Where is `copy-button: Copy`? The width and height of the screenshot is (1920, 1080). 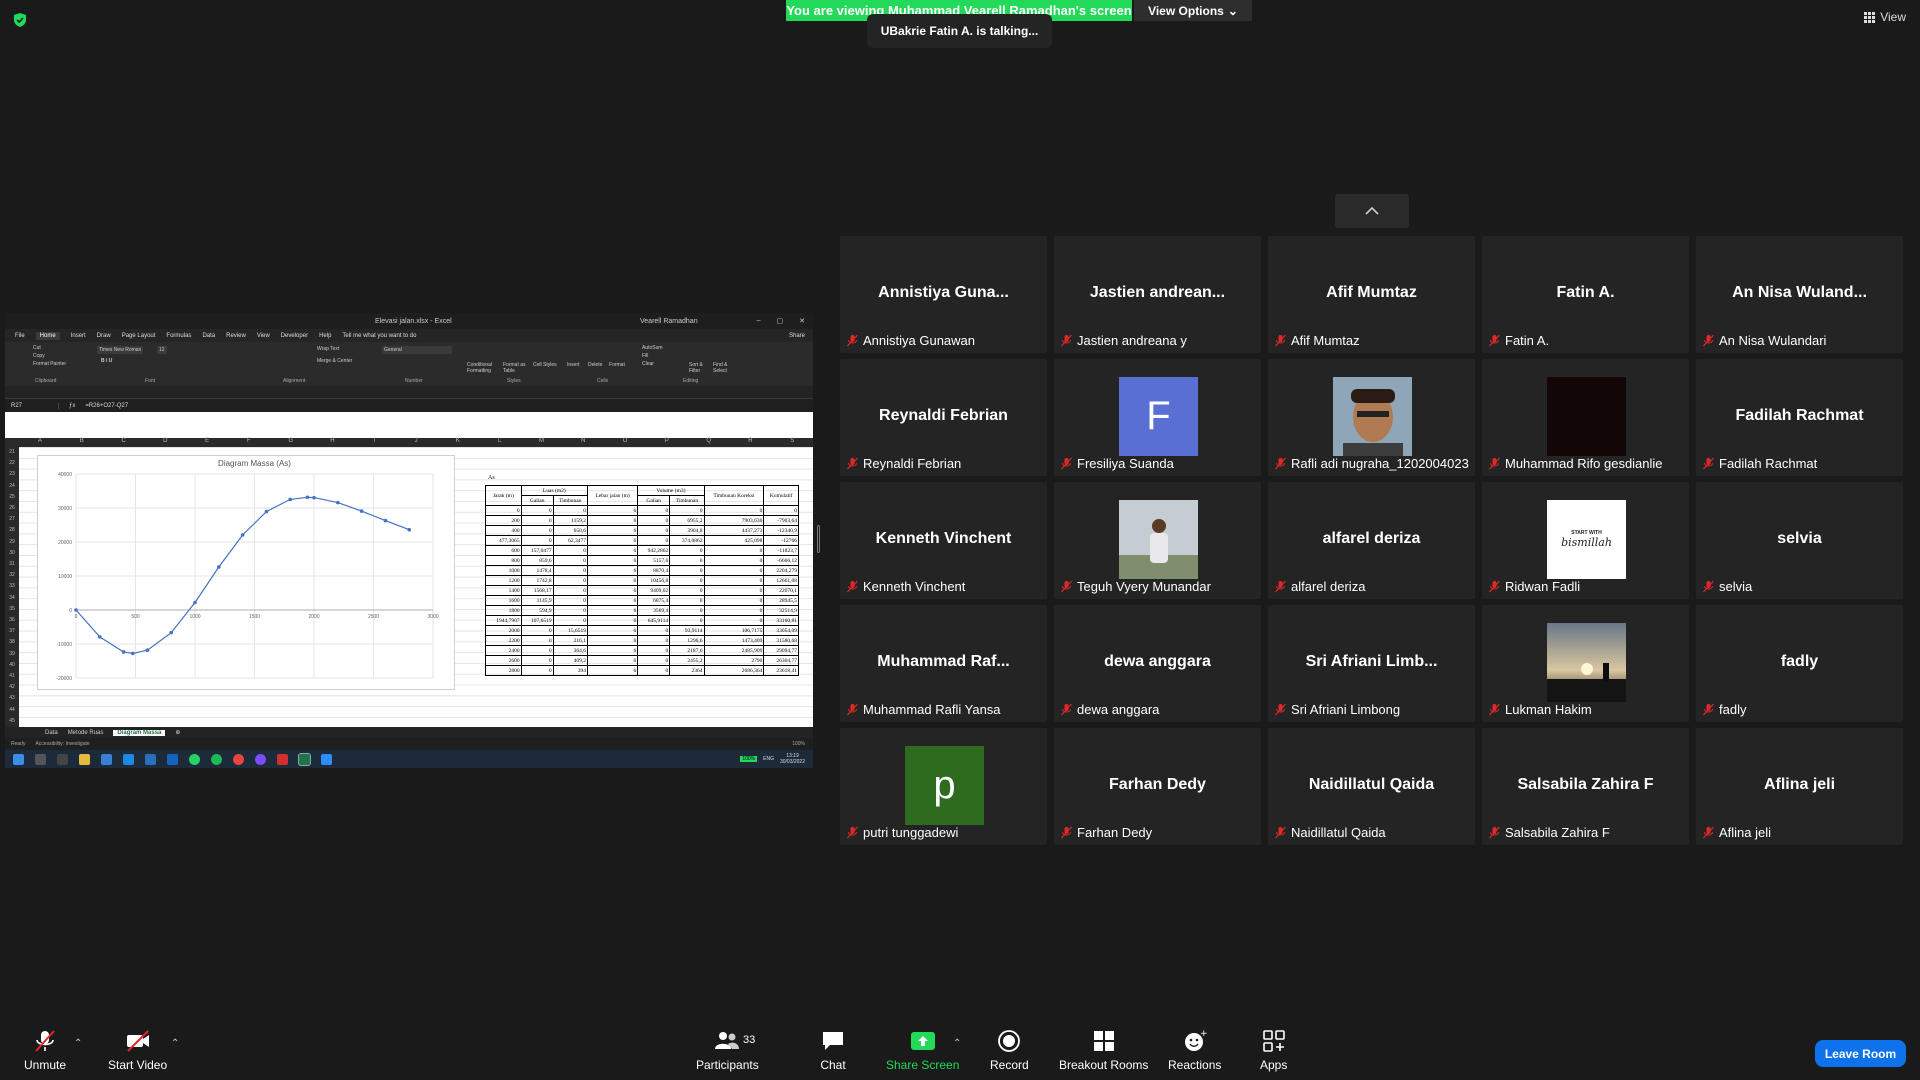 copy-button: Copy is located at coordinates (39, 356).